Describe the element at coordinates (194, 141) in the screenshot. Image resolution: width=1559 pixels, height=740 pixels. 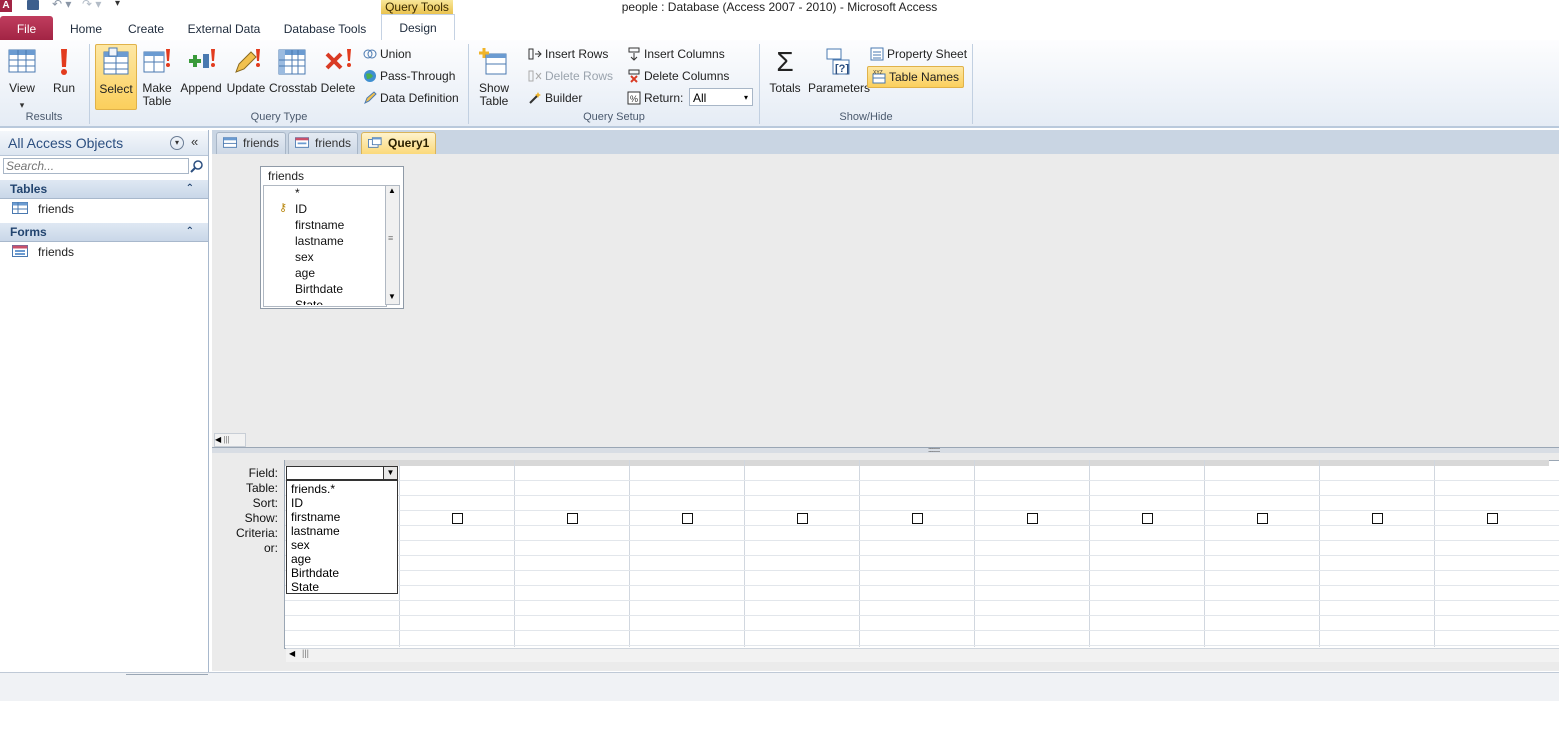
I see `shutter-bar-close-icon: «` at that location.